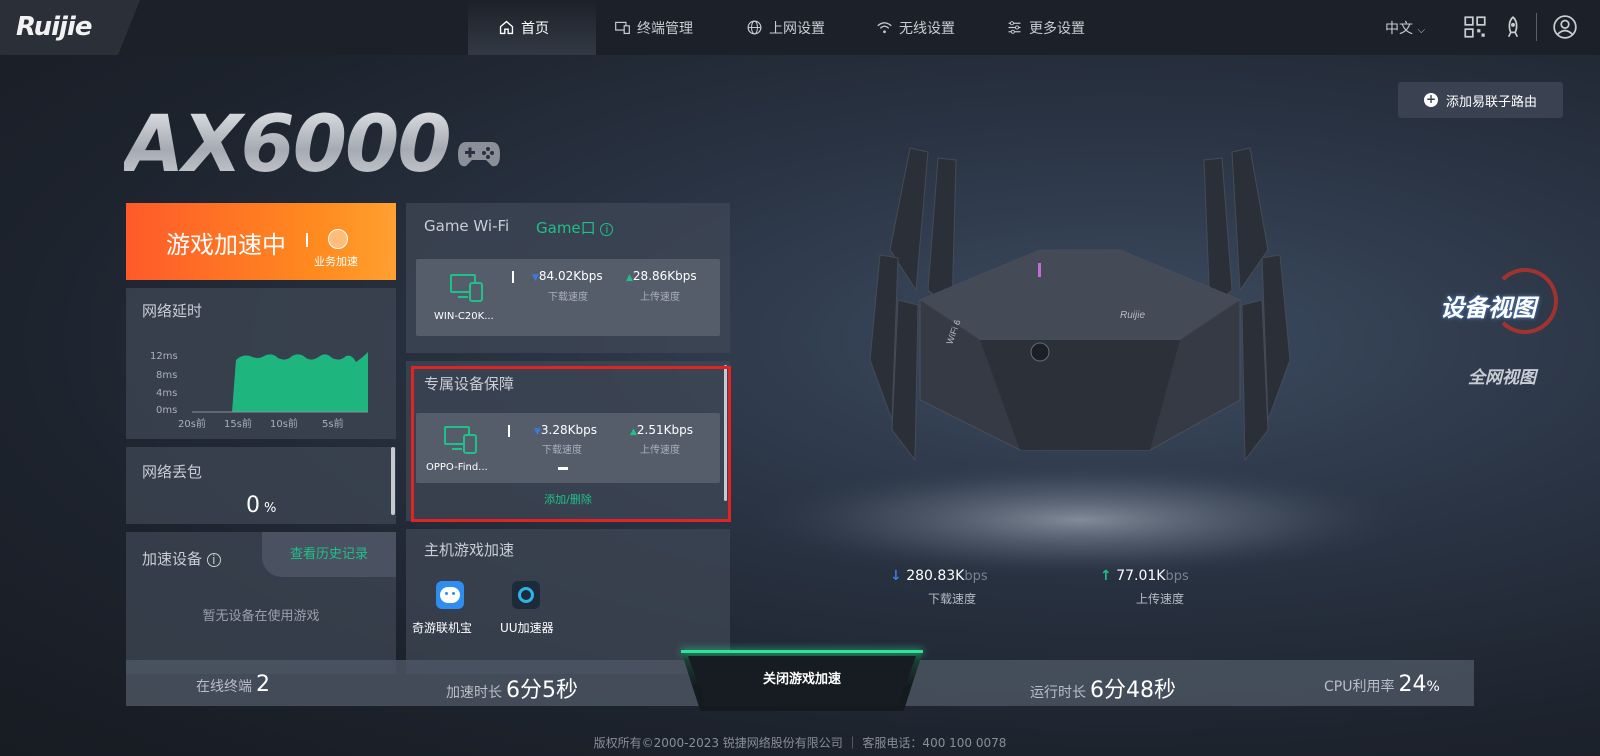  What do you see at coordinates (506, 27) in the screenshot?
I see `home-icon` at bounding box center [506, 27].